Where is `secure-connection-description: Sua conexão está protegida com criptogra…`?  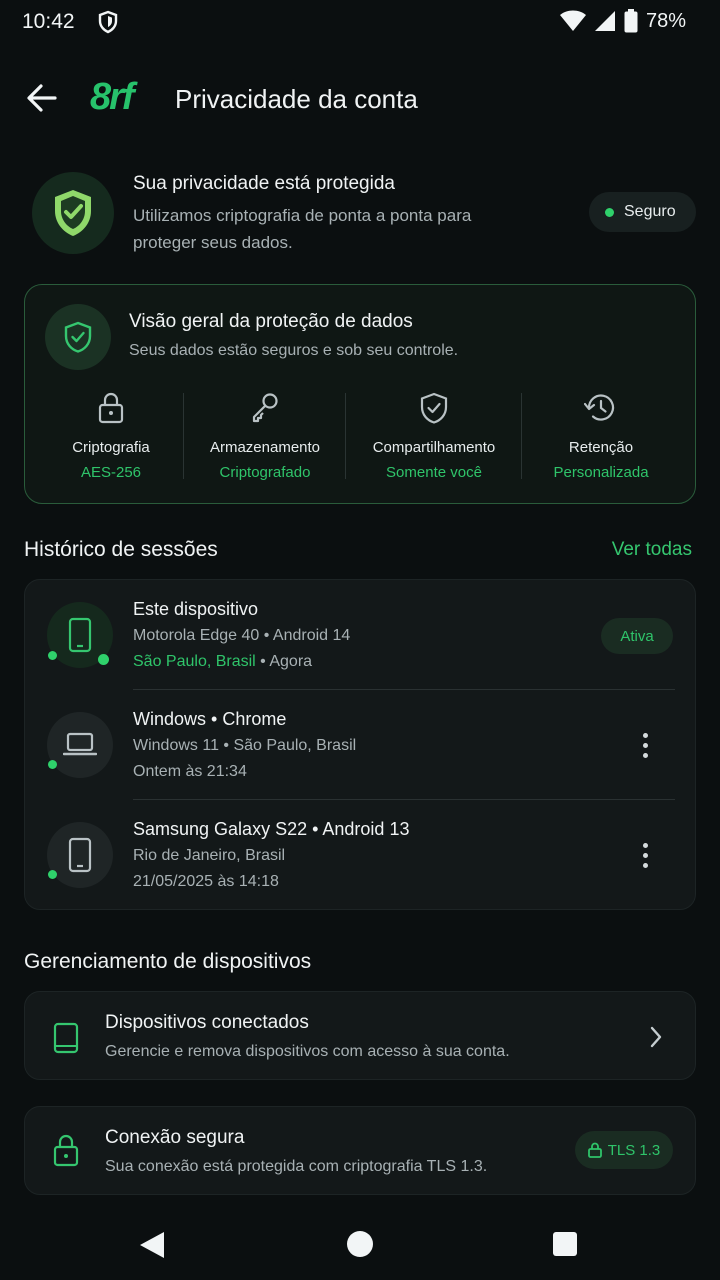
secure-connection-description: Sua conexão está protegida com criptogra… is located at coordinates (296, 1166).